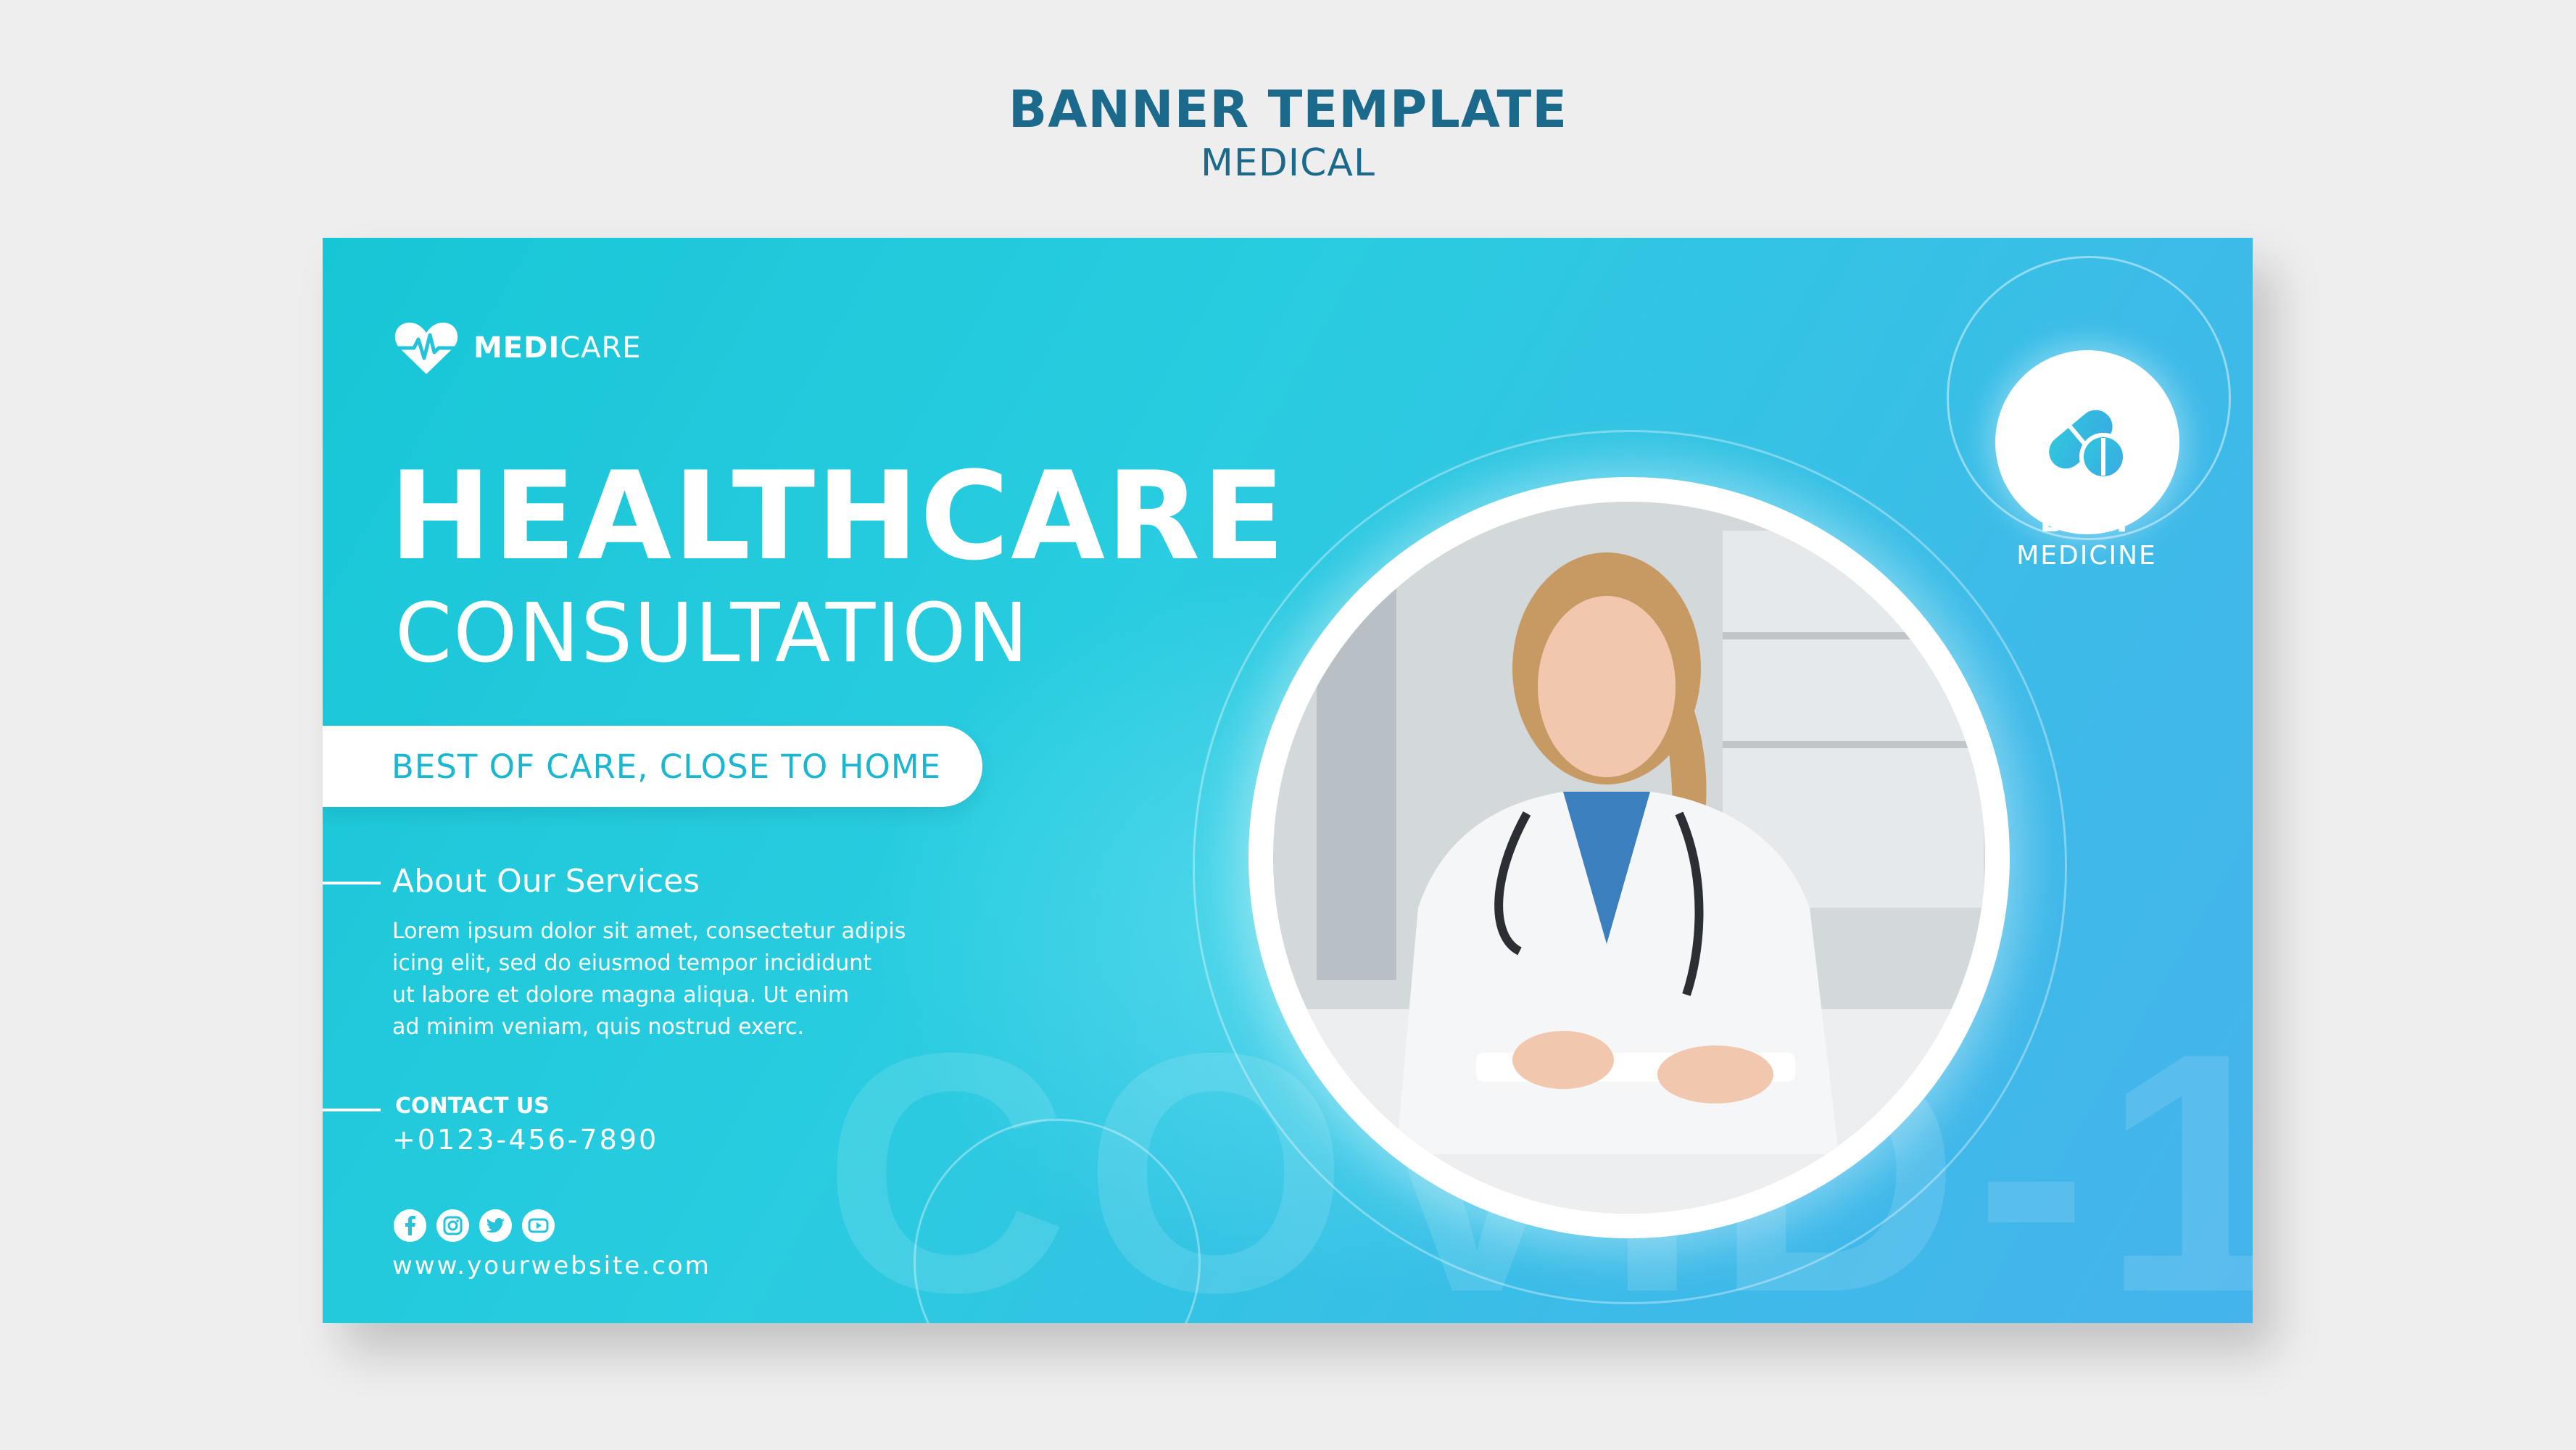 The width and height of the screenshot is (2576, 1450). What do you see at coordinates (352, 883) in the screenshot?
I see `about-divider-line` at bounding box center [352, 883].